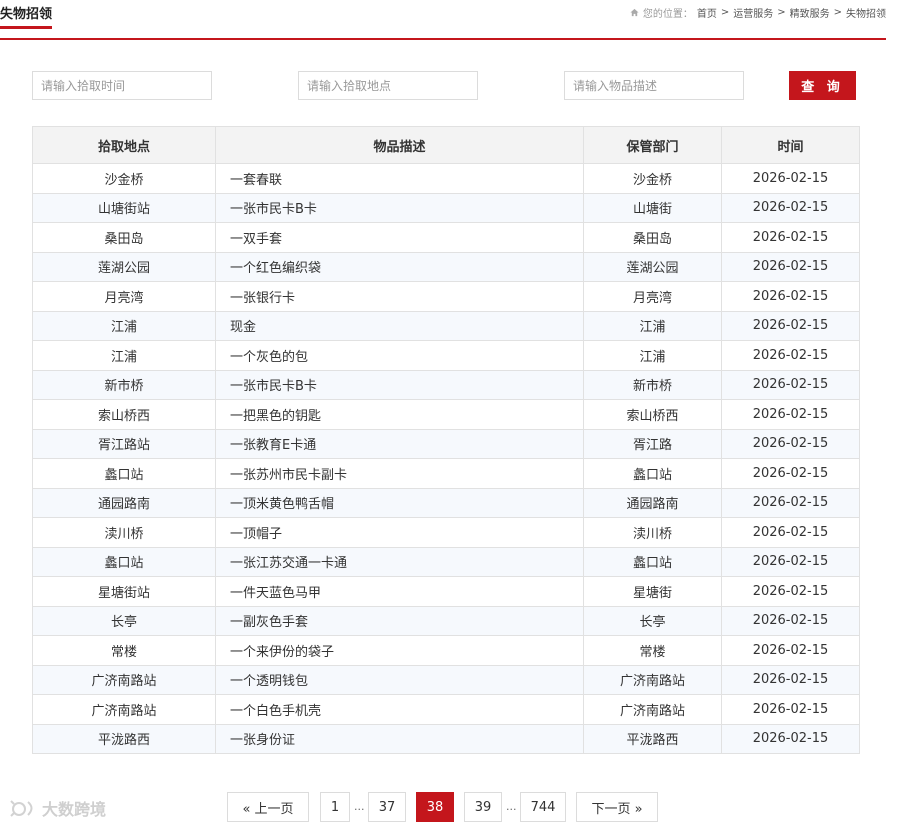 Image resolution: width=900 pixels, height=824 pixels. What do you see at coordinates (399, 532) in the screenshot?
I see `cell-description: 一顶帽子` at bounding box center [399, 532].